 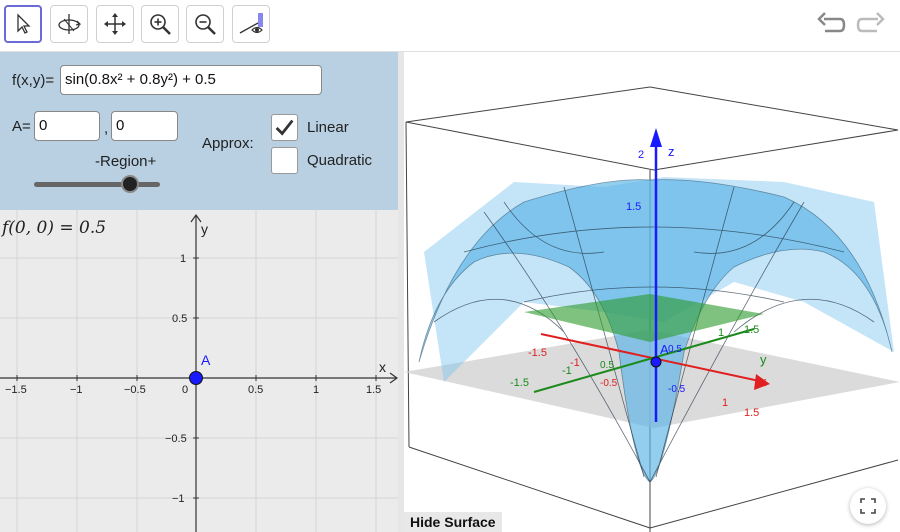 What do you see at coordinates (871, 25) in the screenshot?
I see `redo-icon` at bounding box center [871, 25].